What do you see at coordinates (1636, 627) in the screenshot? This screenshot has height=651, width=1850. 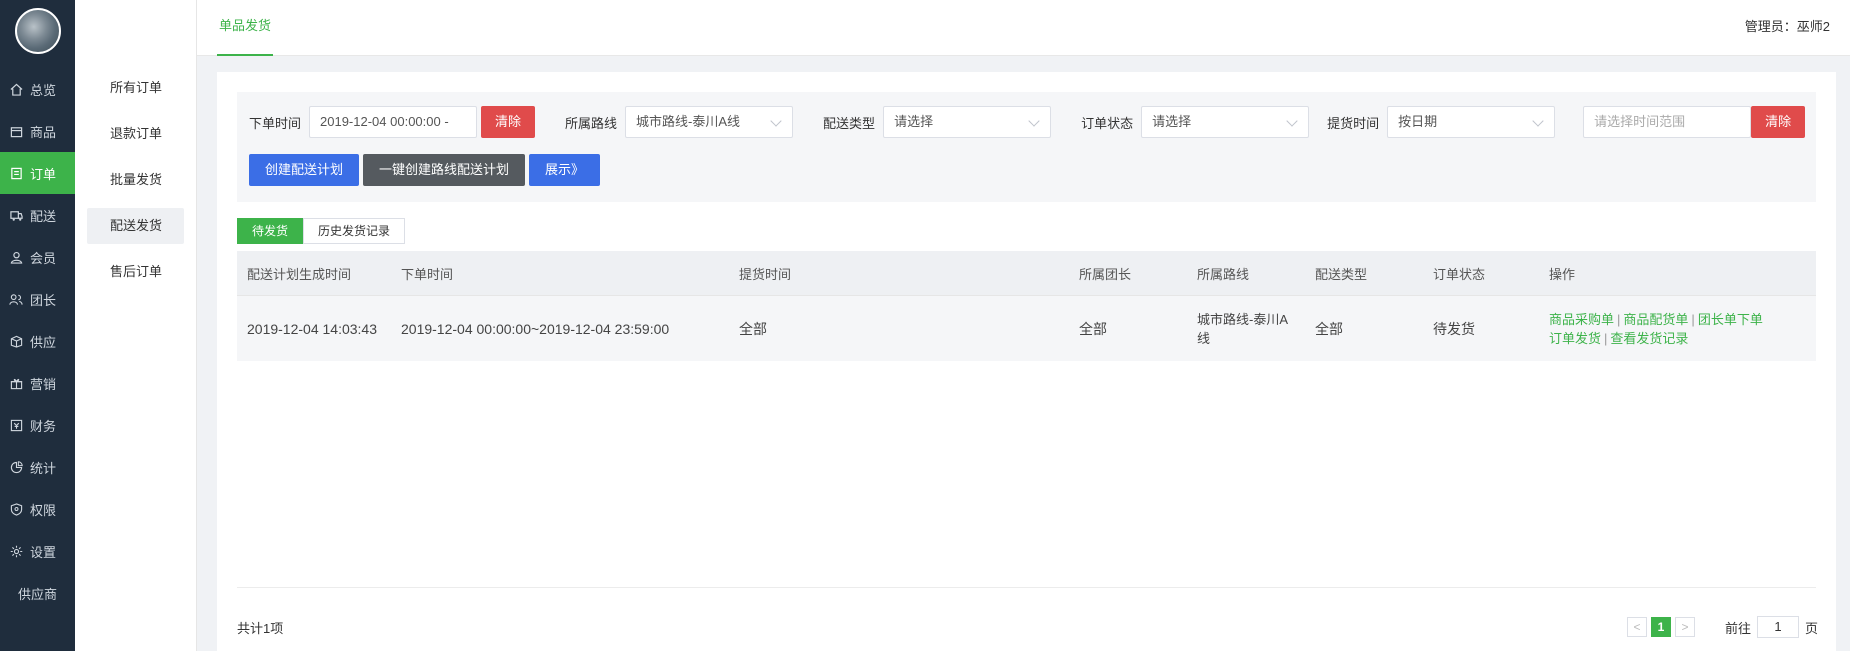 I see `prev-page-button: <` at bounding box center [1636, 627].